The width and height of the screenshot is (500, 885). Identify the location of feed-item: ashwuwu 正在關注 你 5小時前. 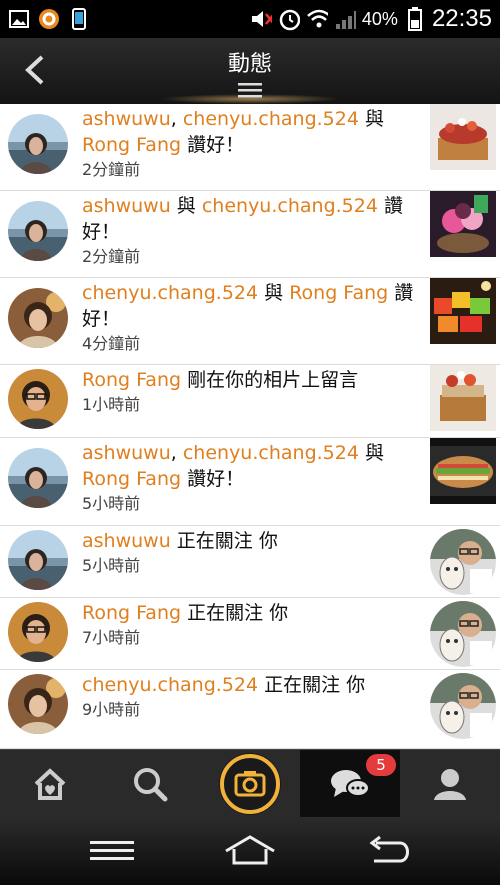
(250, 562).